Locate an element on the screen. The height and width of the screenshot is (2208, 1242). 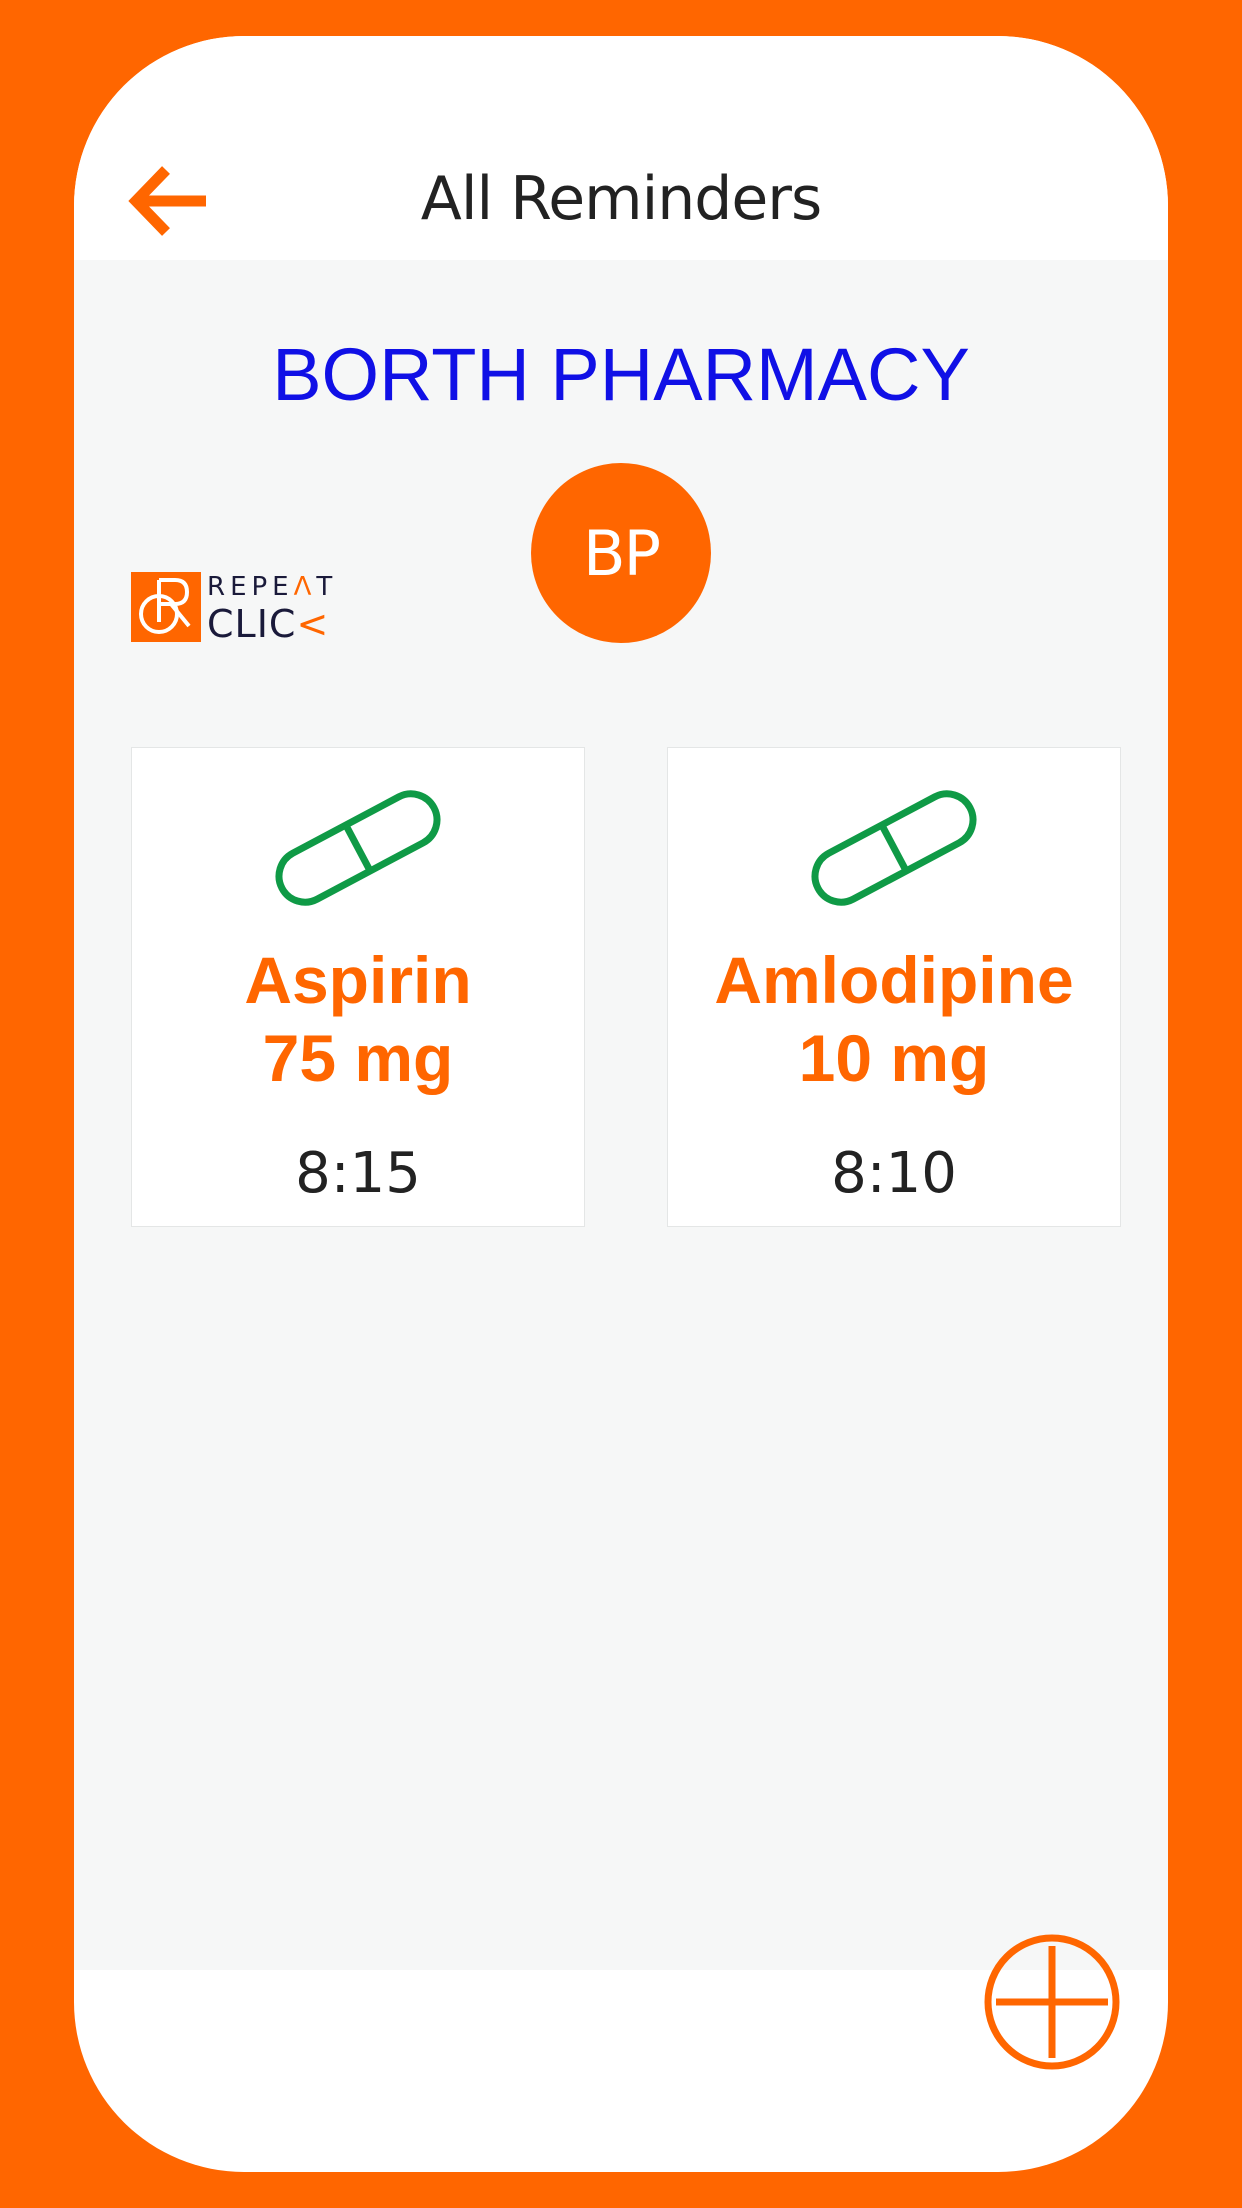
plus-circle-icon is located at coordinates (1052, 2002).